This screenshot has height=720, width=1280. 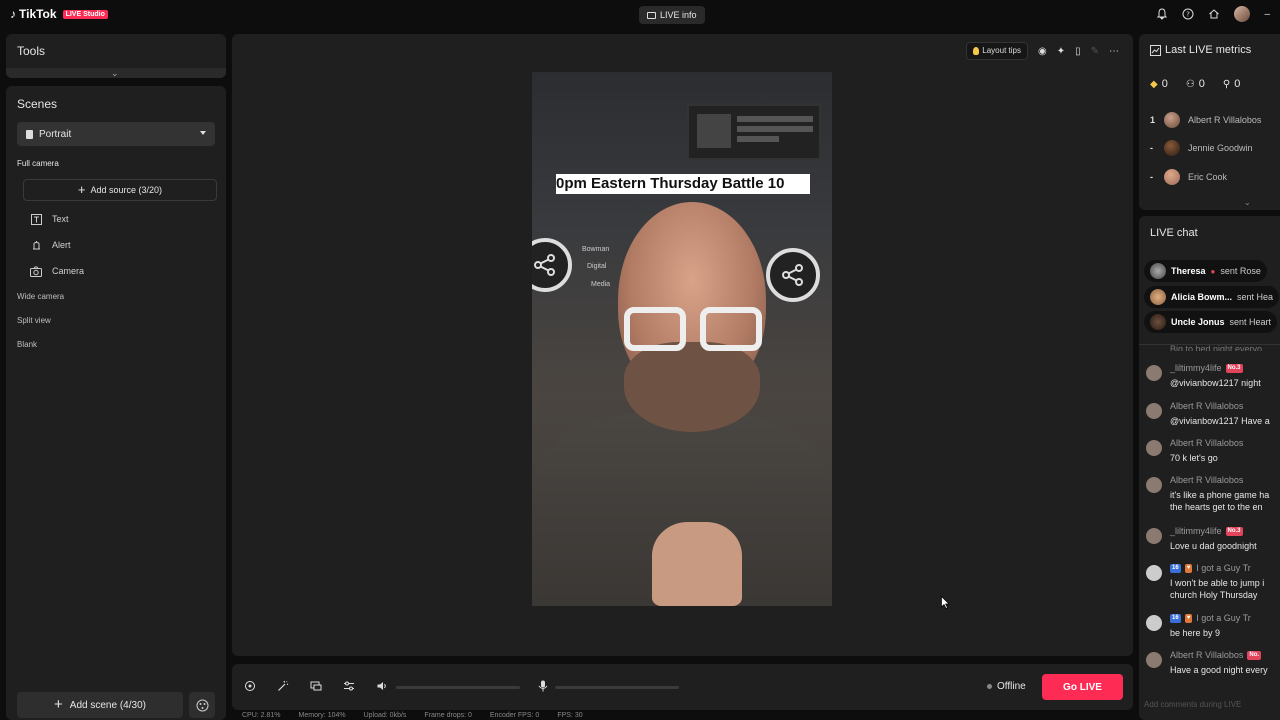 What do you see at coordinates (976, 51) in the screenshot?
I see `lightbulb-icon` at bounding box center [976, 51].